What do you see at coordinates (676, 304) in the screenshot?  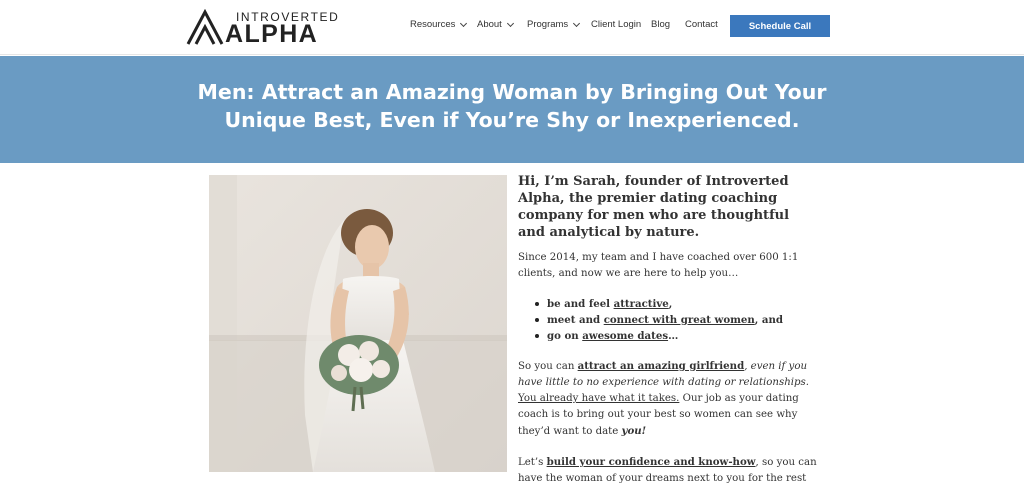 I see `list-item: be and feel attractive,` at bounding box center [676, 304].